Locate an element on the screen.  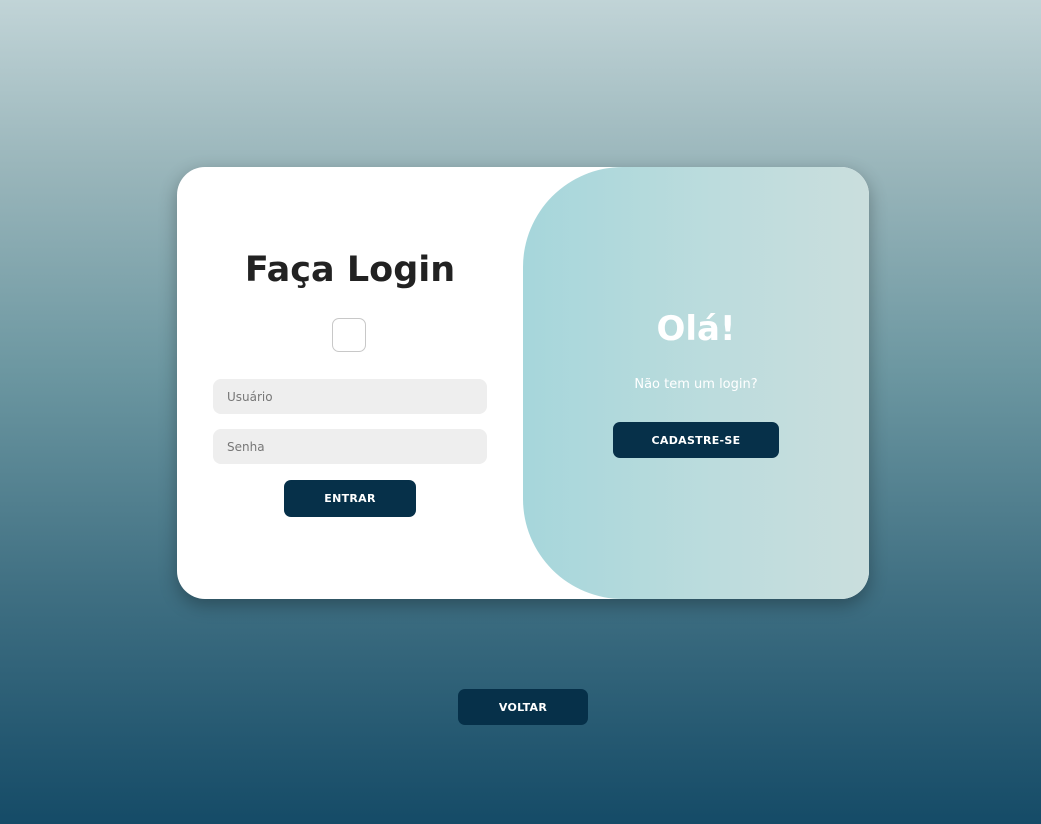
password-input is located at coordinates (350, 446).